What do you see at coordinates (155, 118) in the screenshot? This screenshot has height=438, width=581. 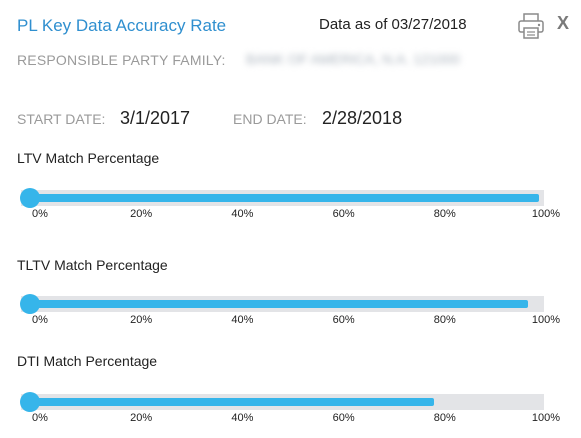 I see `start-date-value: 3/1/2017` at bounding box center [155, 118].